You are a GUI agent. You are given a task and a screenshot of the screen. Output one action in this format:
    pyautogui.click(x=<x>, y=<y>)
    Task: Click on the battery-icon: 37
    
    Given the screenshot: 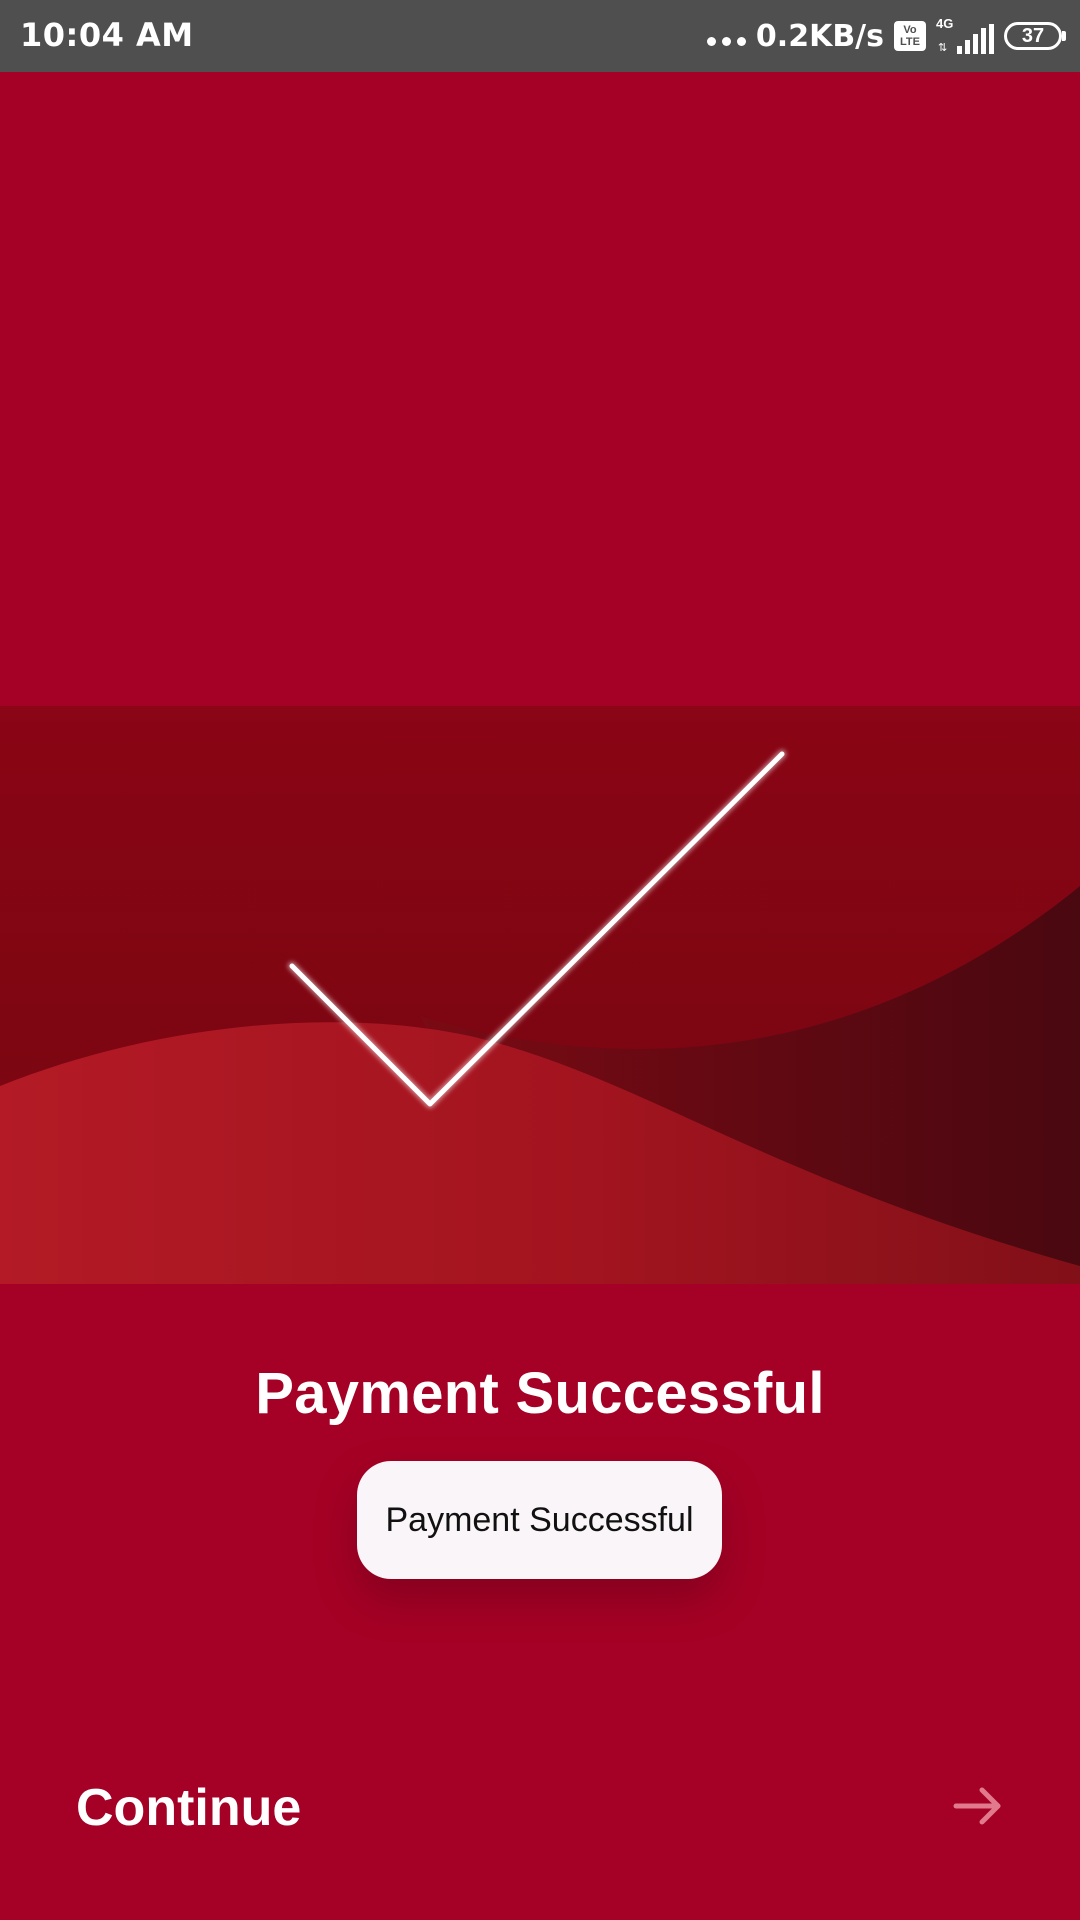 What is the action you would take?
    pyautogui.click(x=1035, y=36)
    